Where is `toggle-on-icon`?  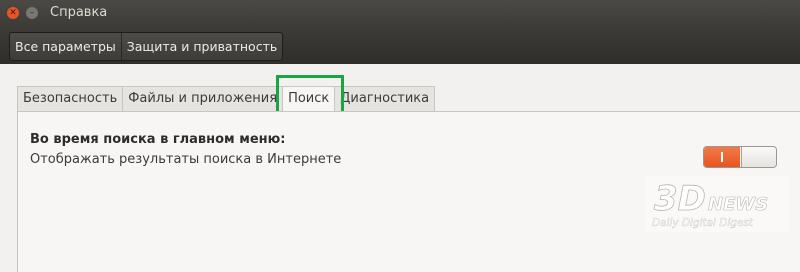
toggle-on-icon is located at coordinates (722, 157).